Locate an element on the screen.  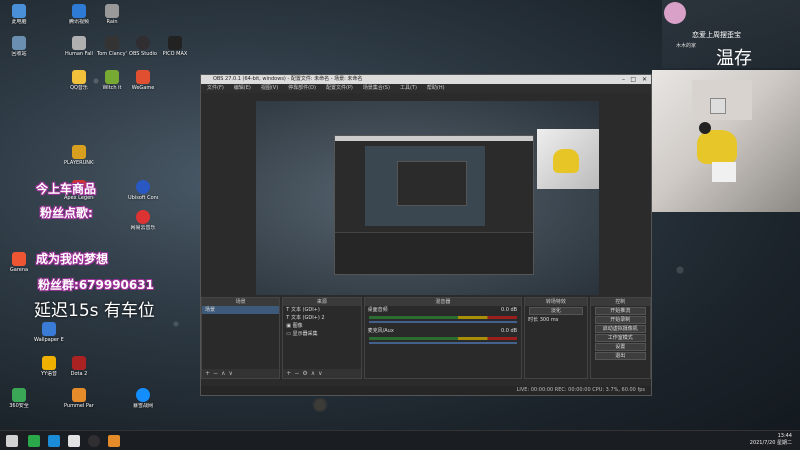
app-icon is located at coordinates (74, 441).